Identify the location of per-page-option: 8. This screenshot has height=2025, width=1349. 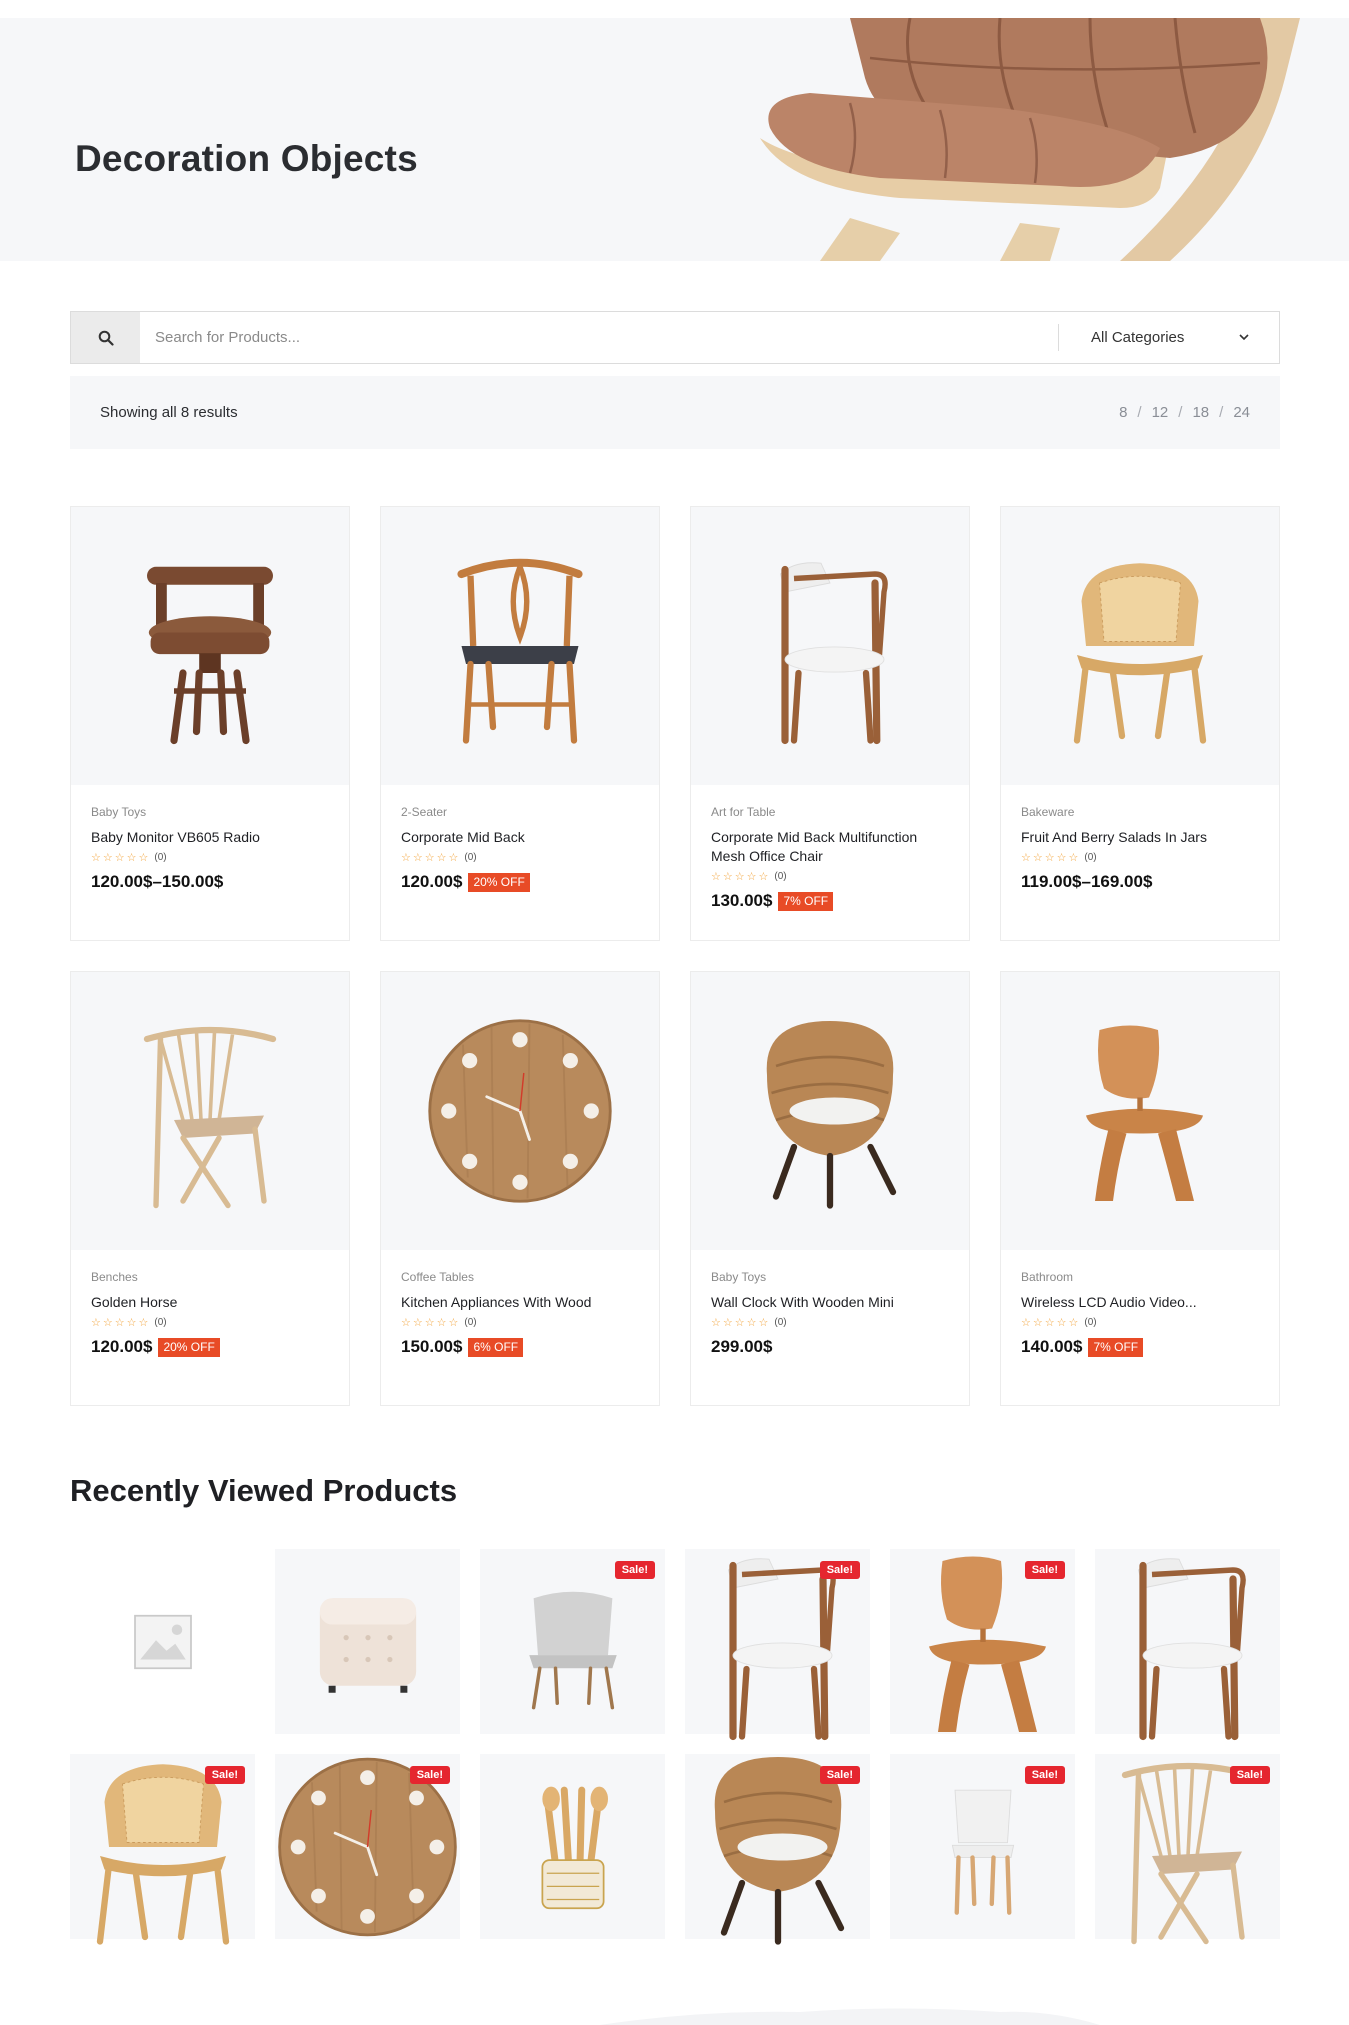
(1123, 412).